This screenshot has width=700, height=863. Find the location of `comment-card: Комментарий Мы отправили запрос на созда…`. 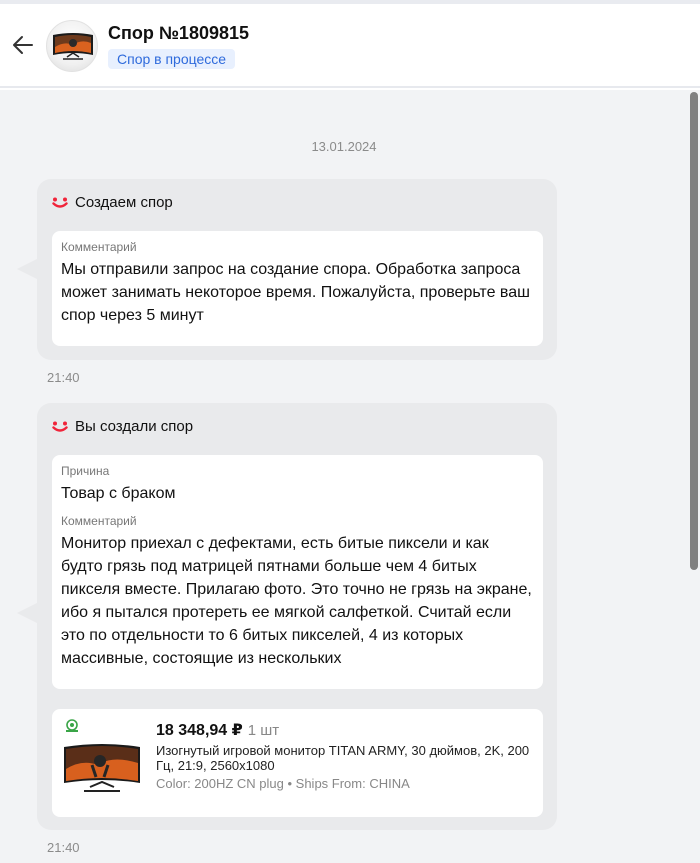

comment-card: Комментарий Мы отправили запрос на созда… is located at coordinates (297, 288).